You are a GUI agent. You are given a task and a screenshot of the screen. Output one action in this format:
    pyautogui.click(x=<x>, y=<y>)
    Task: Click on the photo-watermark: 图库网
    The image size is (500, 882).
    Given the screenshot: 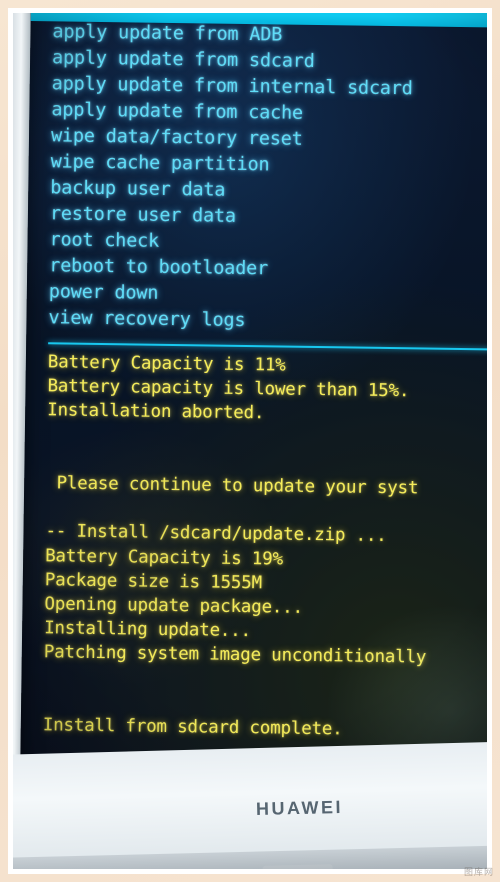 What is the action you would take?
    pyautogui.click(x=478, y=872)
    